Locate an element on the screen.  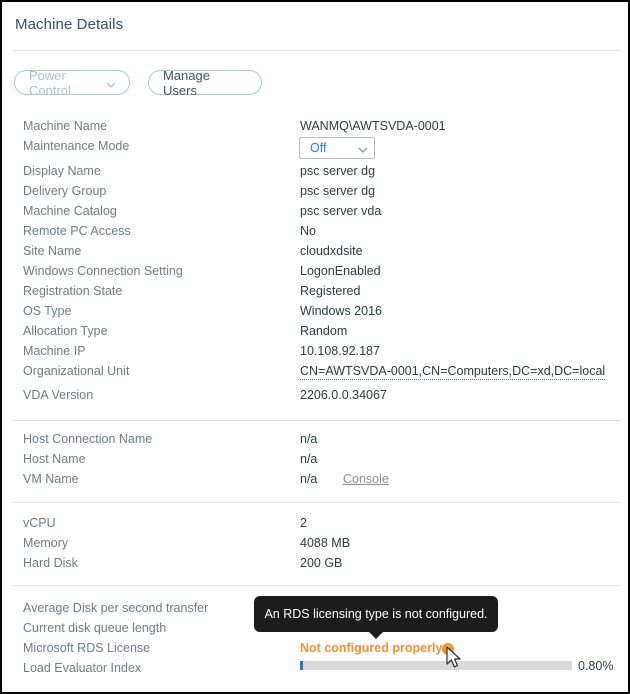
value-allocation-type: Random is located at coordinates (324, 331).